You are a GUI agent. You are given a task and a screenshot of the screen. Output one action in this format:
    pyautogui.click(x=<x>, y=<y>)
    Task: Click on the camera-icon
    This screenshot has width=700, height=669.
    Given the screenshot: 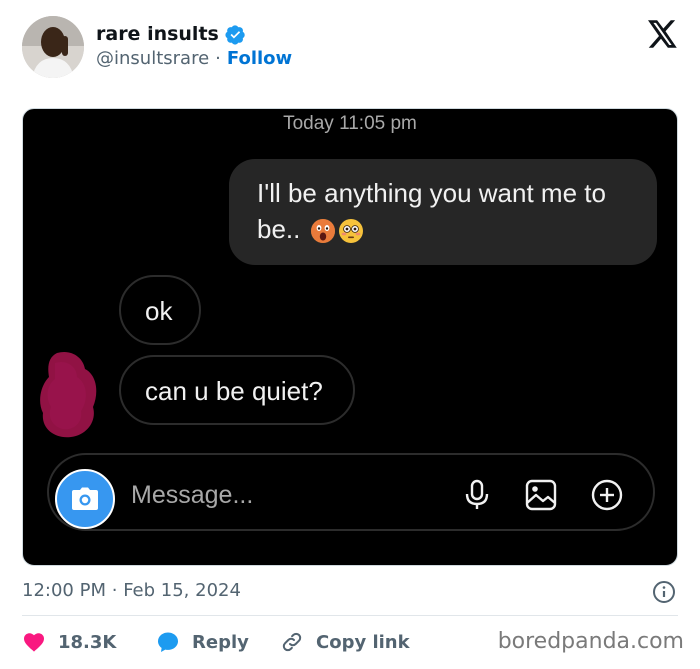 What is the action you would take?
    pyautogui.click(x=85, y=498)
    